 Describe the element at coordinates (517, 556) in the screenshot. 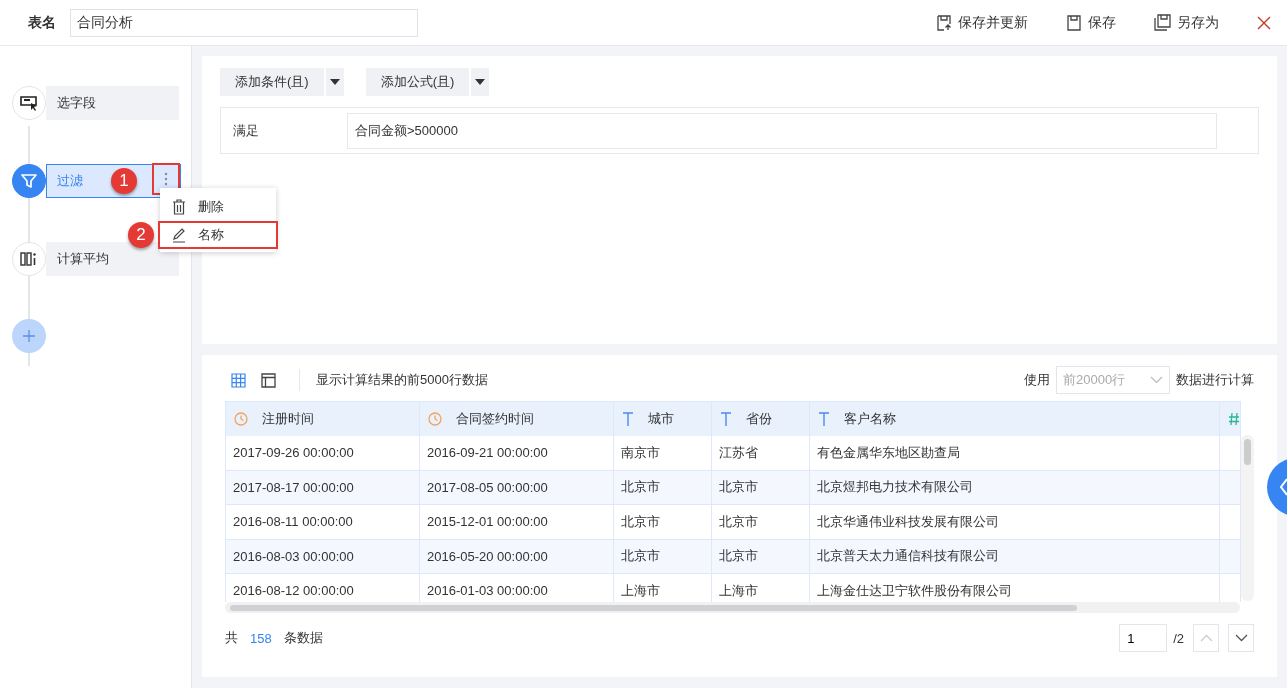

I see `table-cell: 2016-05-20 00:00:00` at that location.